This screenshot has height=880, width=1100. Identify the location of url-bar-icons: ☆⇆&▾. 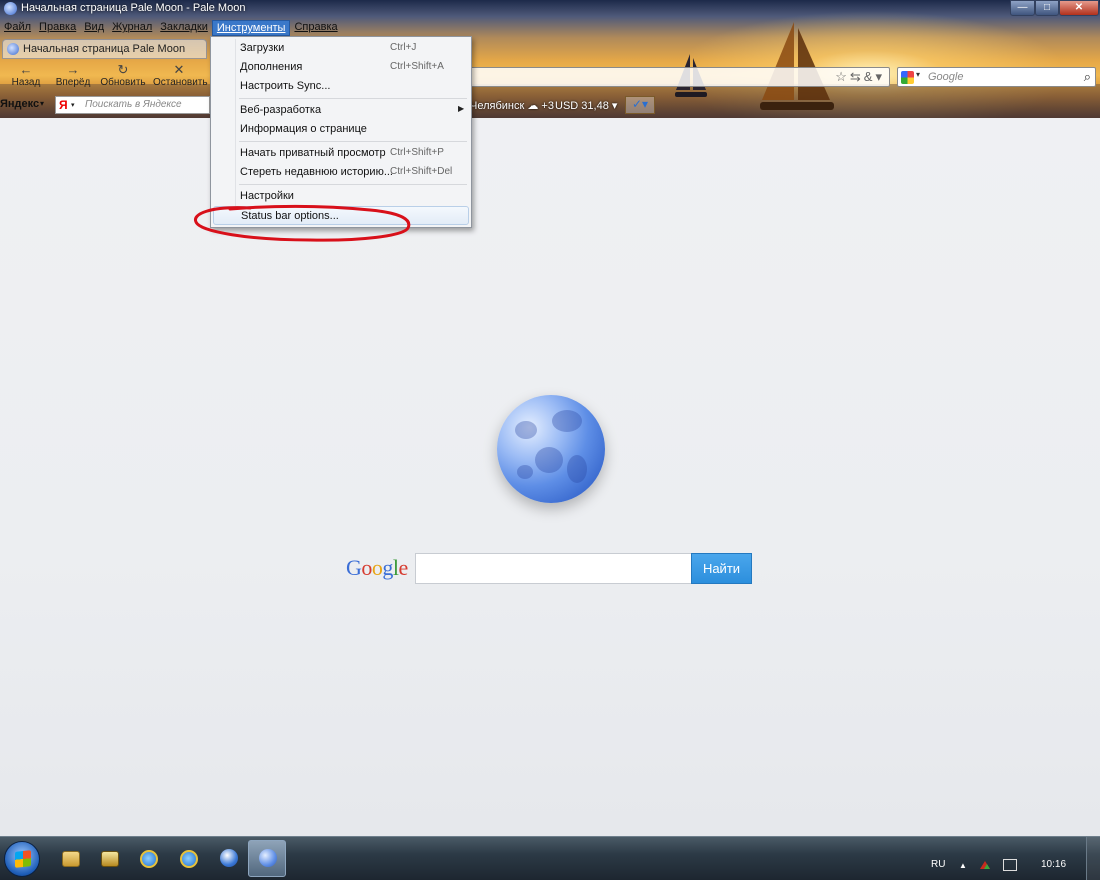
(860, 77).